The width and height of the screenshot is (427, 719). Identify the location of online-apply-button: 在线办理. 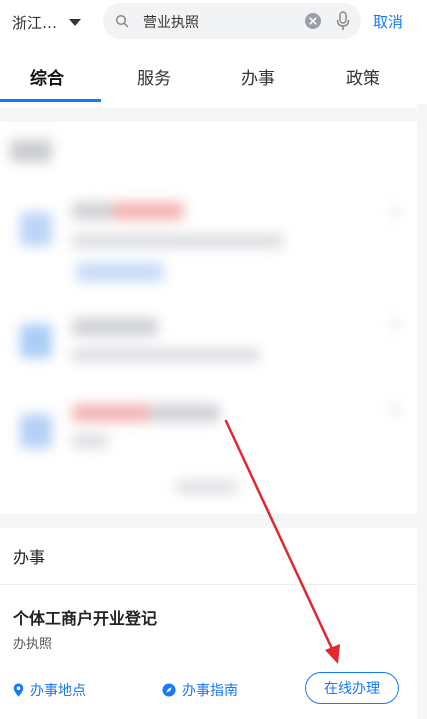
(352, 688).